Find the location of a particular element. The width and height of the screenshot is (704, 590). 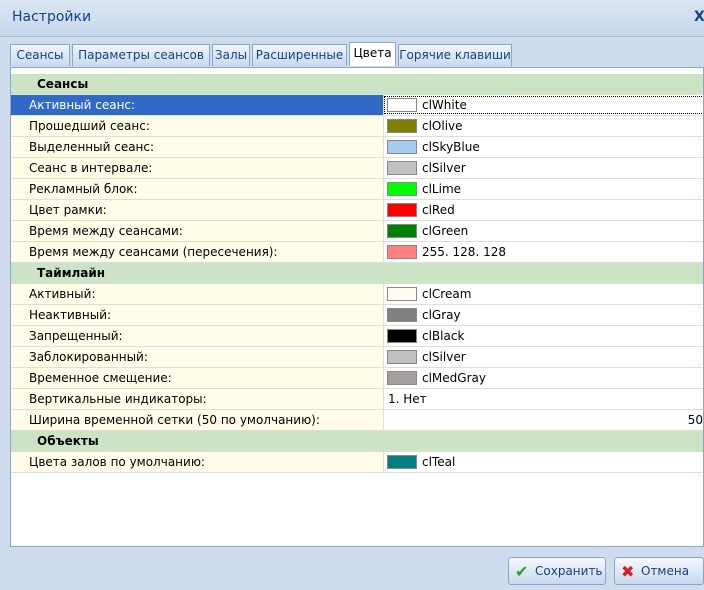

value-text: 50 is located at coordinates (695, 420).